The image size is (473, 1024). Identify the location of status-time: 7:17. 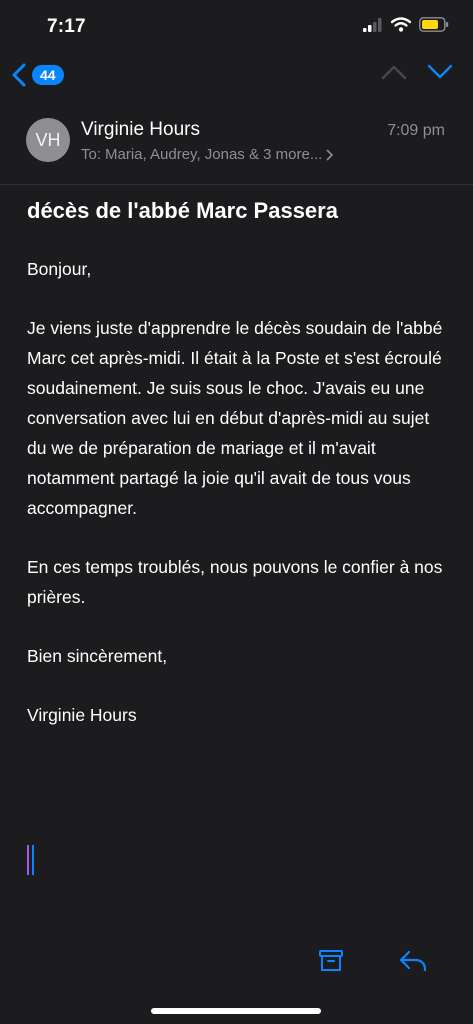
(66, 26).